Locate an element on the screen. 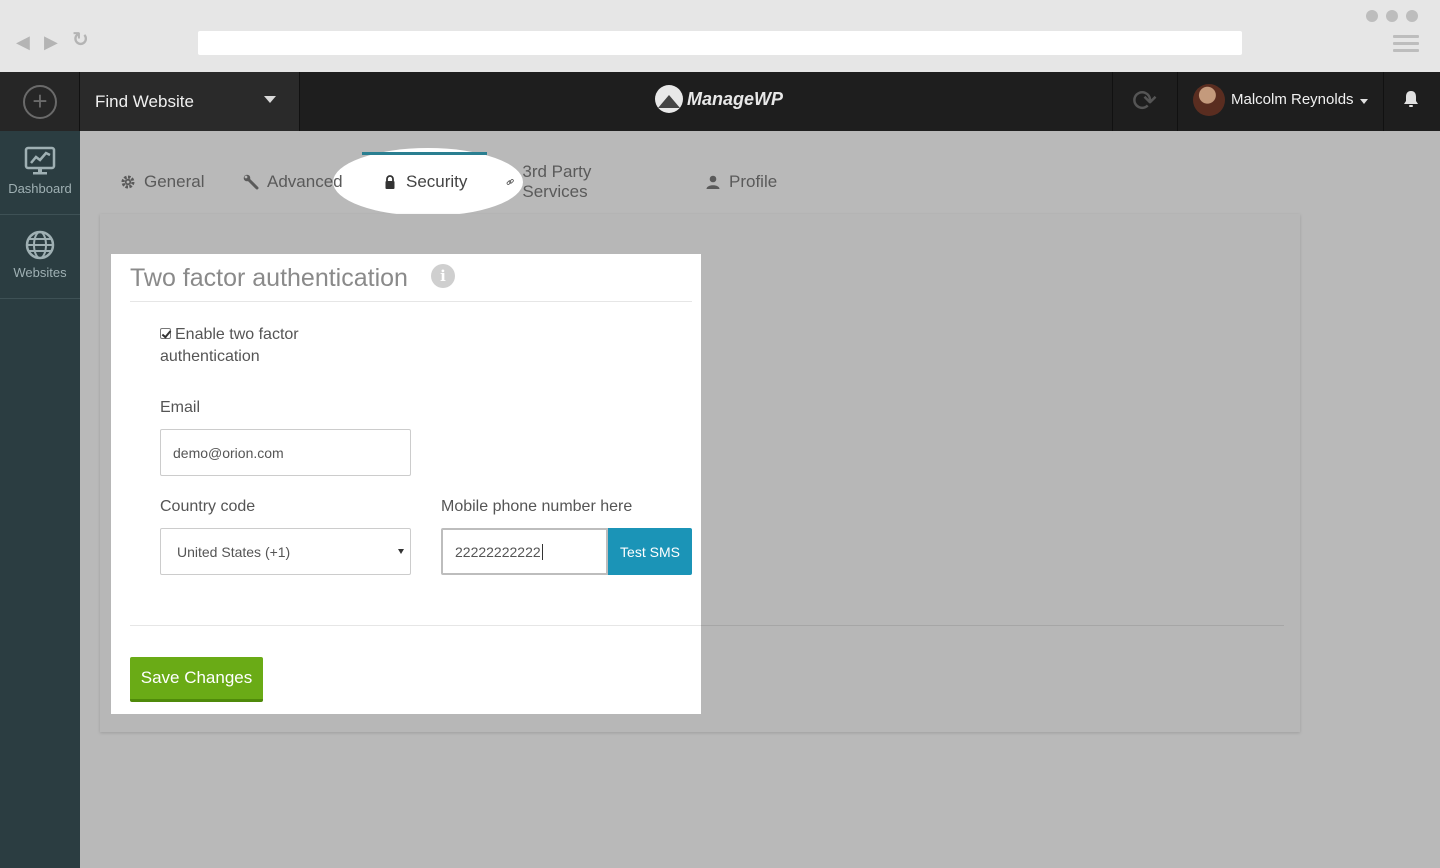  tab-label: Advanced is located at coordinates (305, 181).